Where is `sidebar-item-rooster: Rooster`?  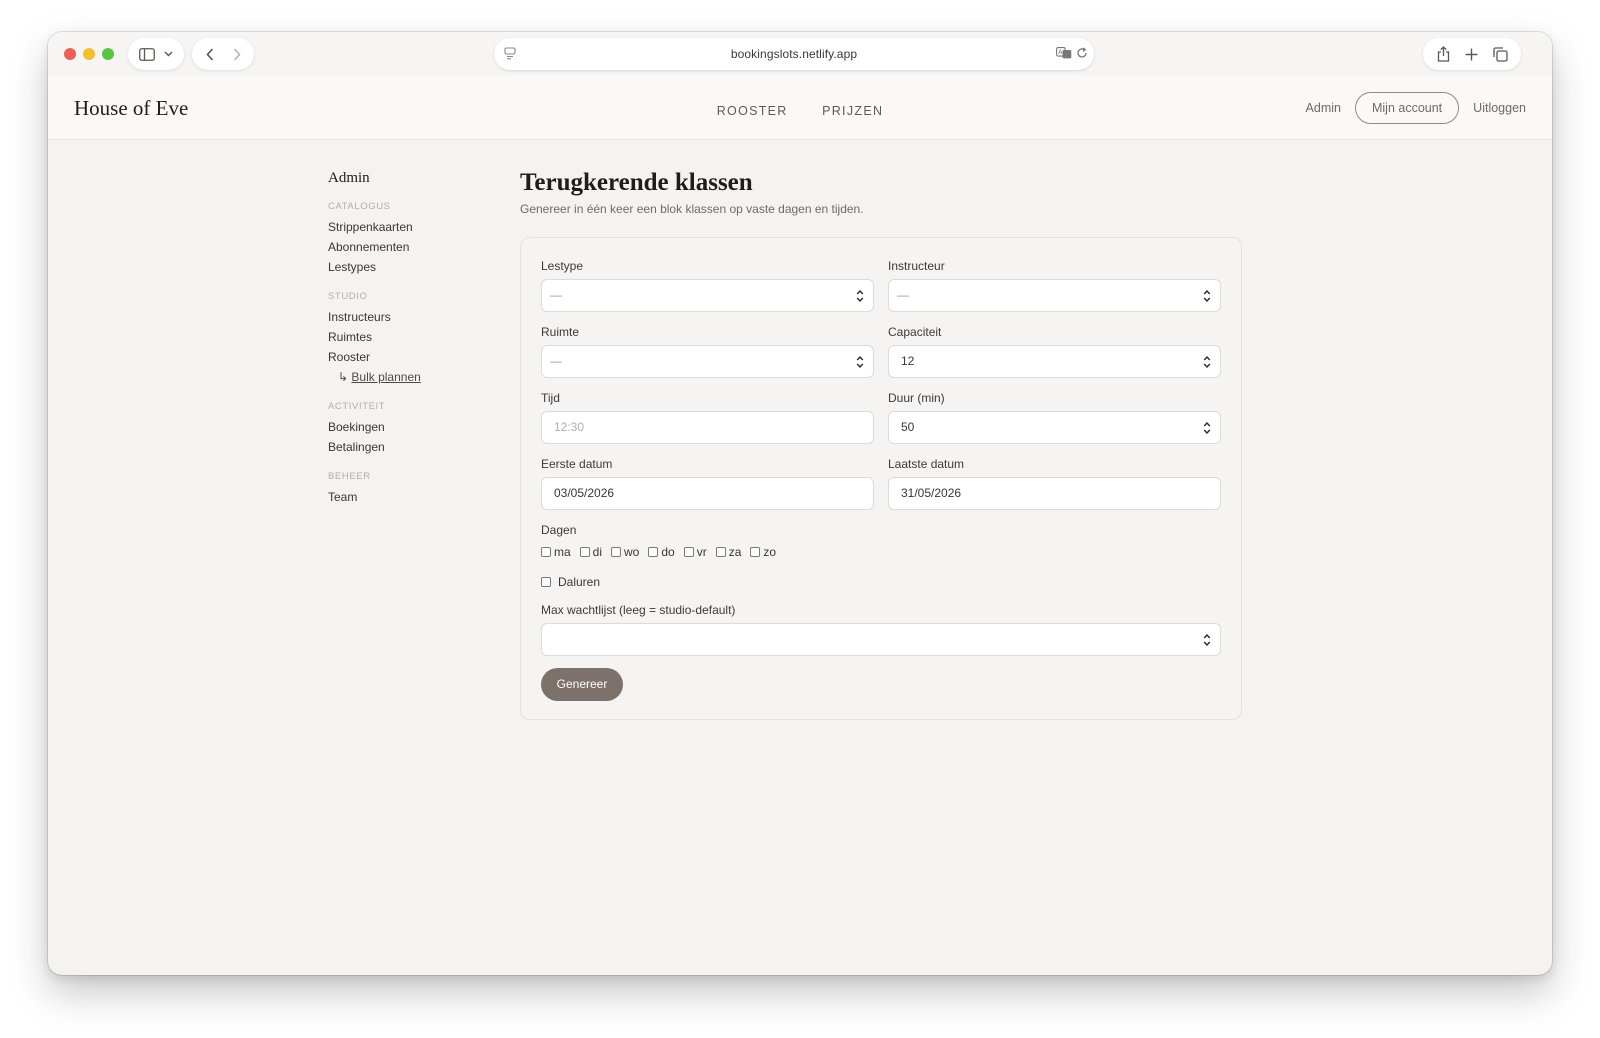
sidebar-item-rooster: Rooster is located at coordinates (408, 357).